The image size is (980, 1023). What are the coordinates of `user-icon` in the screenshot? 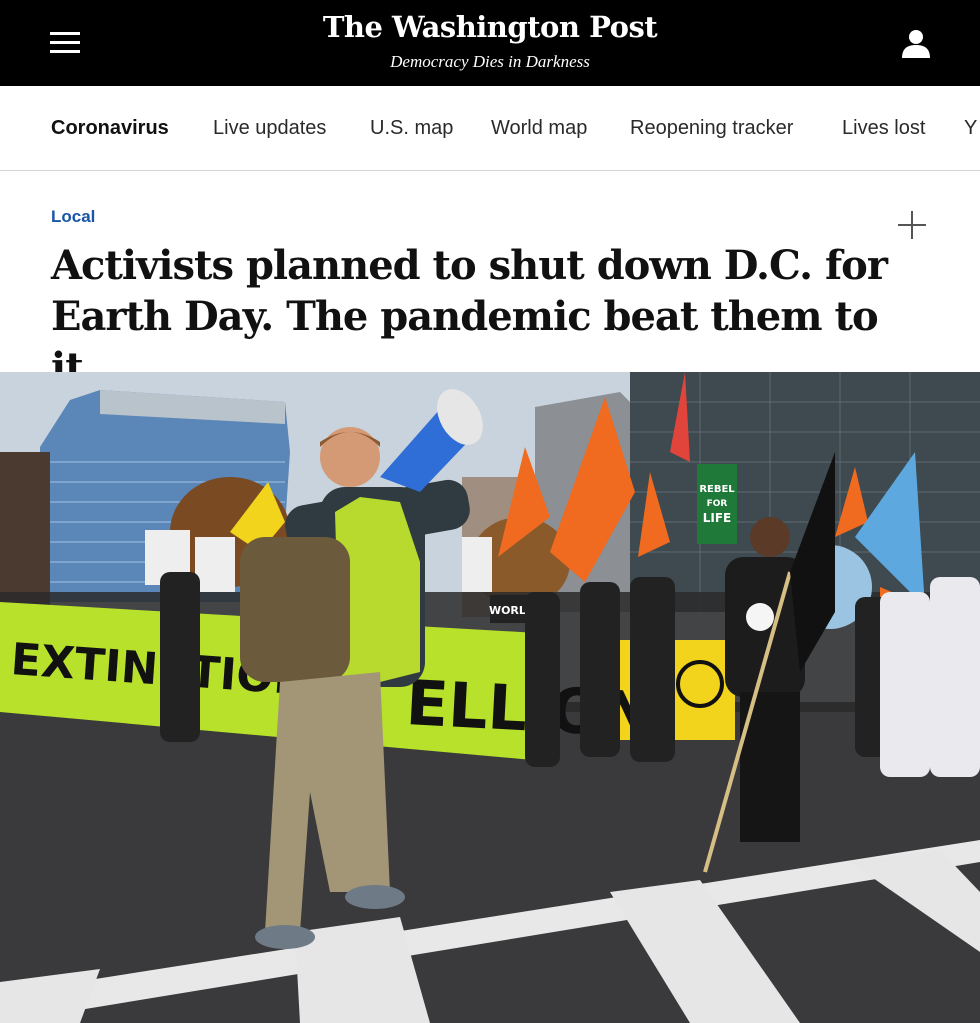 It's located at (916, 44).